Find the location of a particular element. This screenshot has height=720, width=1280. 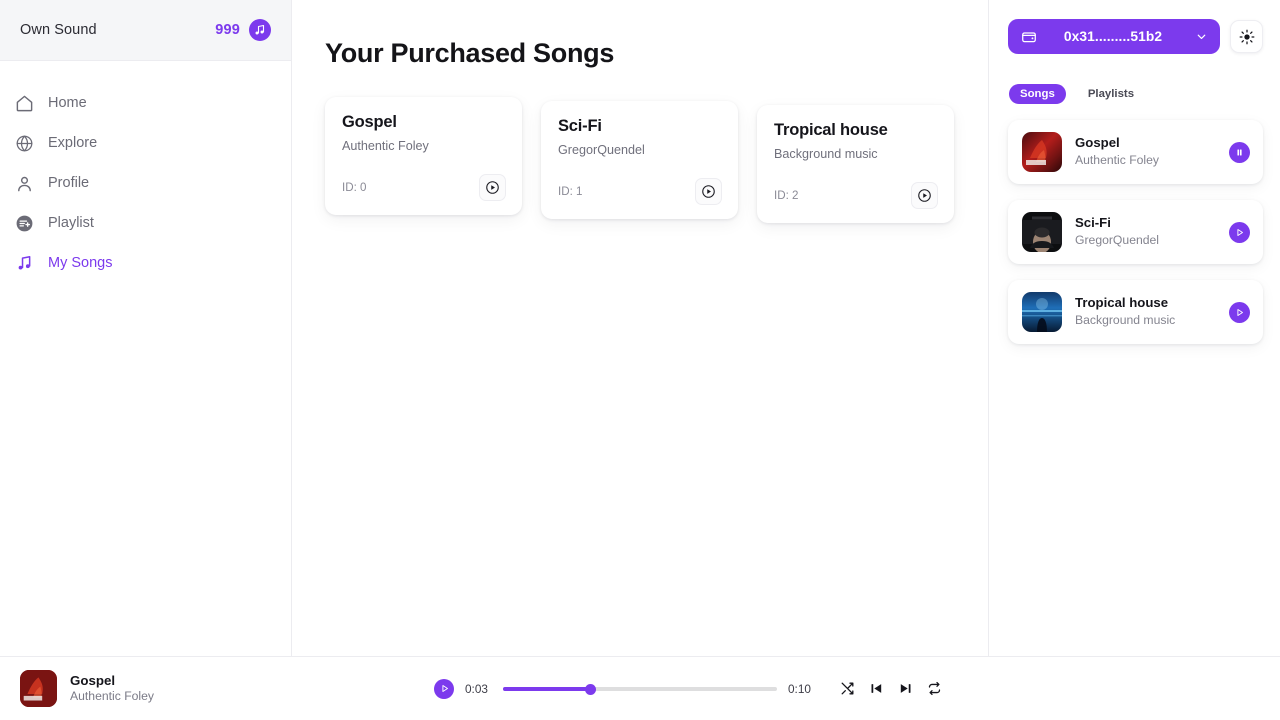

progress-slider is located at coordinates (640, 689).